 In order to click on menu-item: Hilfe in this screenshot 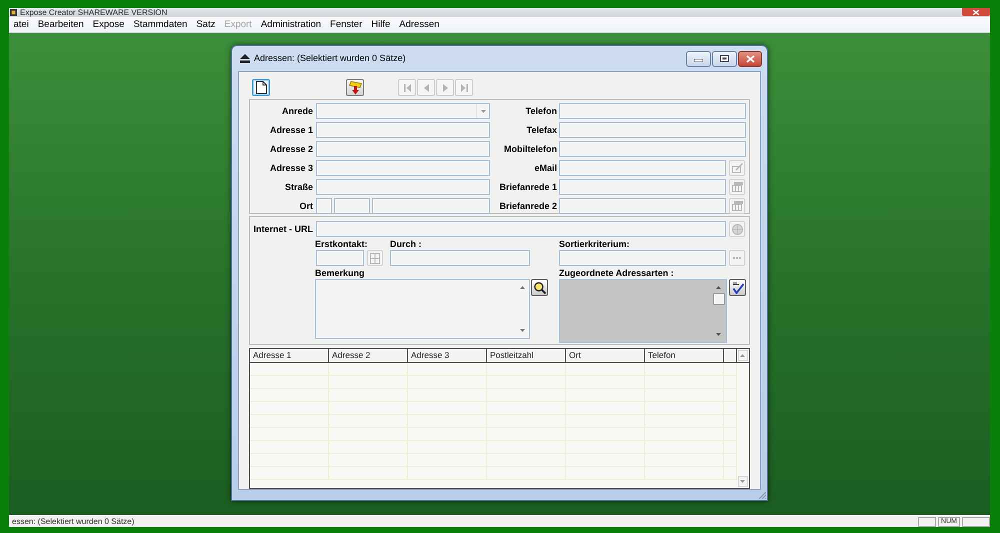, I will do `click(380, 25)`.